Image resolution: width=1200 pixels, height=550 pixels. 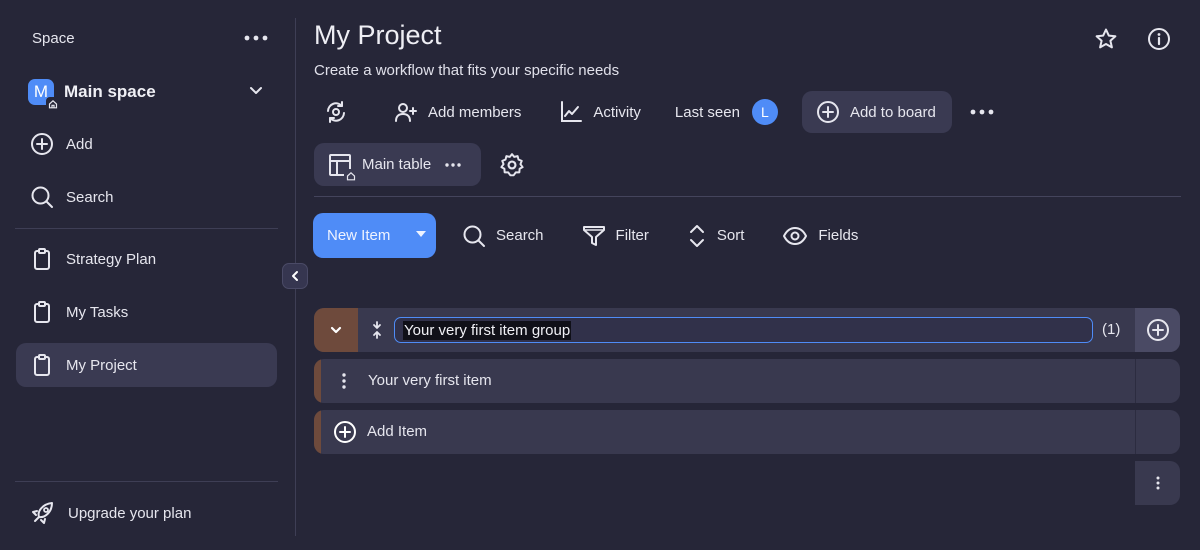 What do you see at coordinates (378, 35) in the screenshot?
I see `page-title: My Project` at bounding box center [378, 35].